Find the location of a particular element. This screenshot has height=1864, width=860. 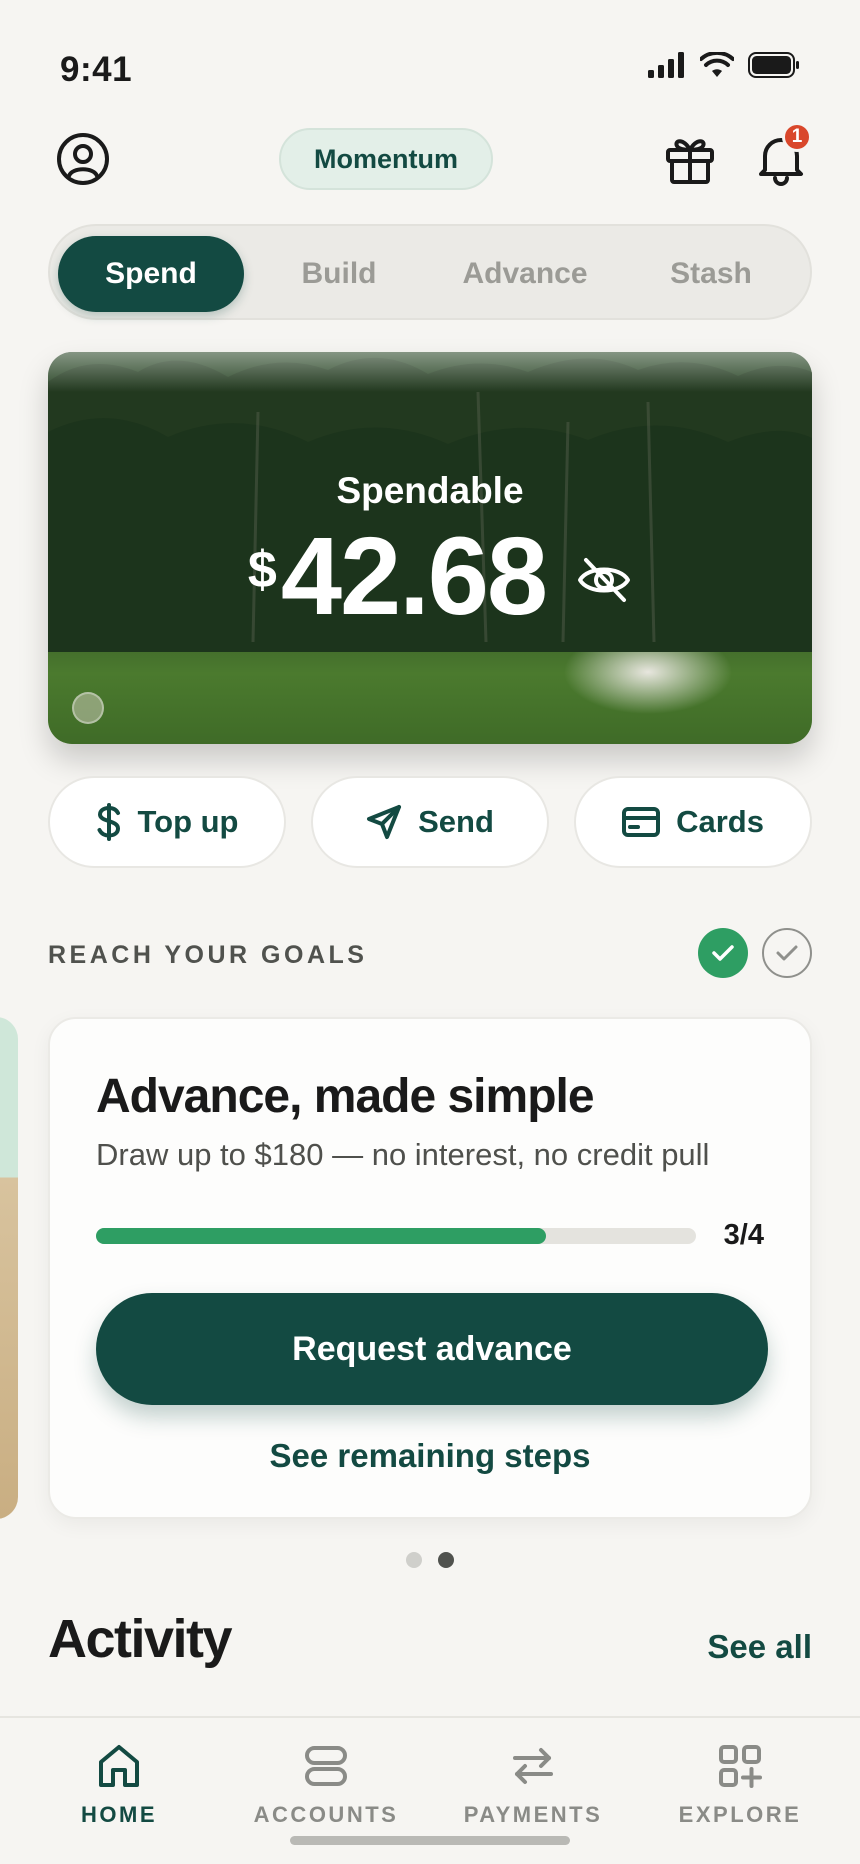

pager-dot-active is located at coordinates (446, 1560).